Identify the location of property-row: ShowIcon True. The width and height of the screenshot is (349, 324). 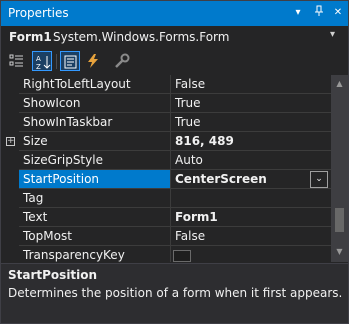
(166, 103).